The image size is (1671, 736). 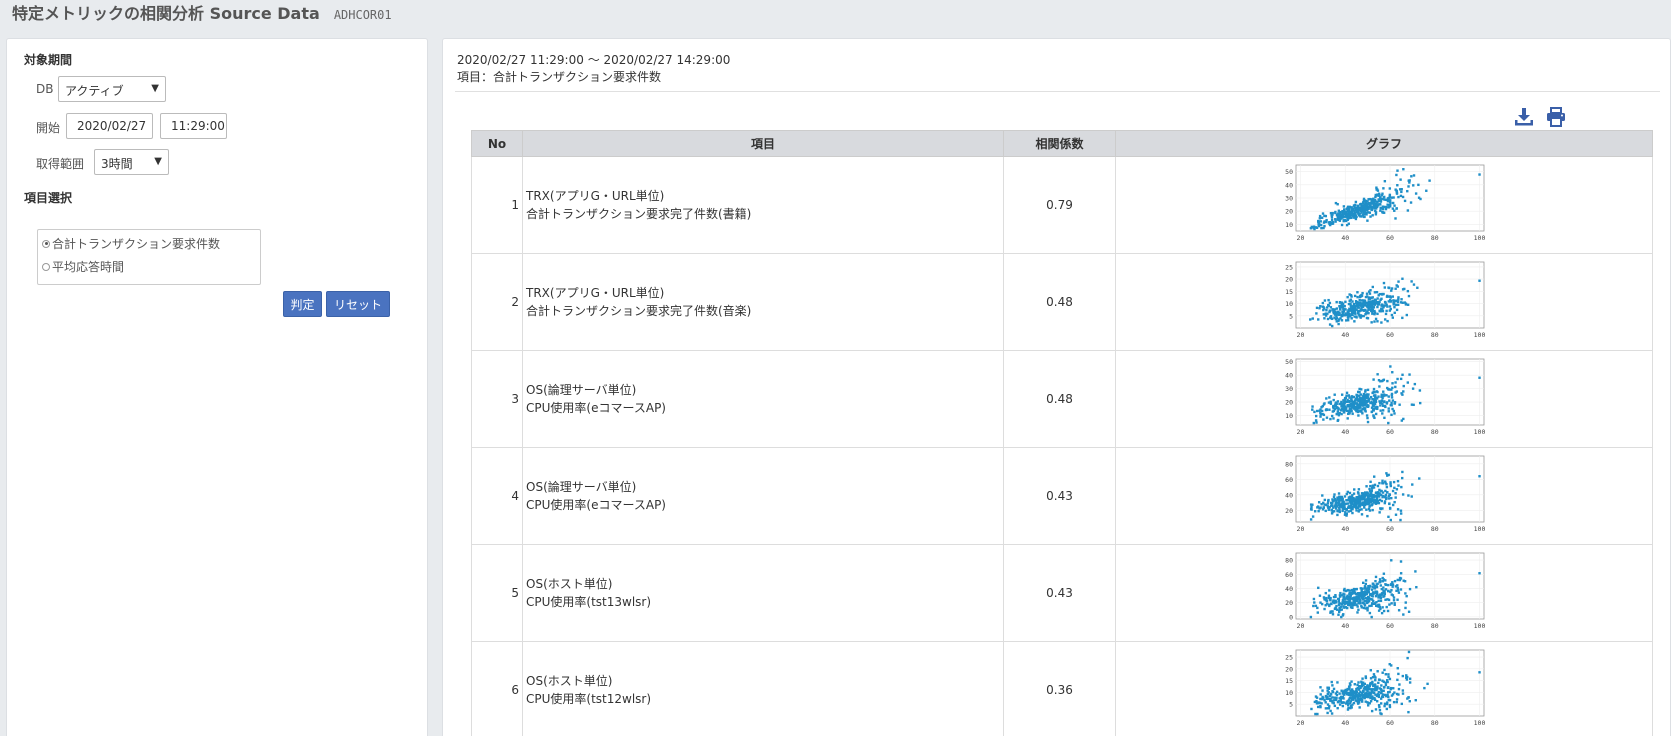 I want to click on row-graph: 80 60 40 20 0 20 40 60 80 100, so click(x=1384, y=593).